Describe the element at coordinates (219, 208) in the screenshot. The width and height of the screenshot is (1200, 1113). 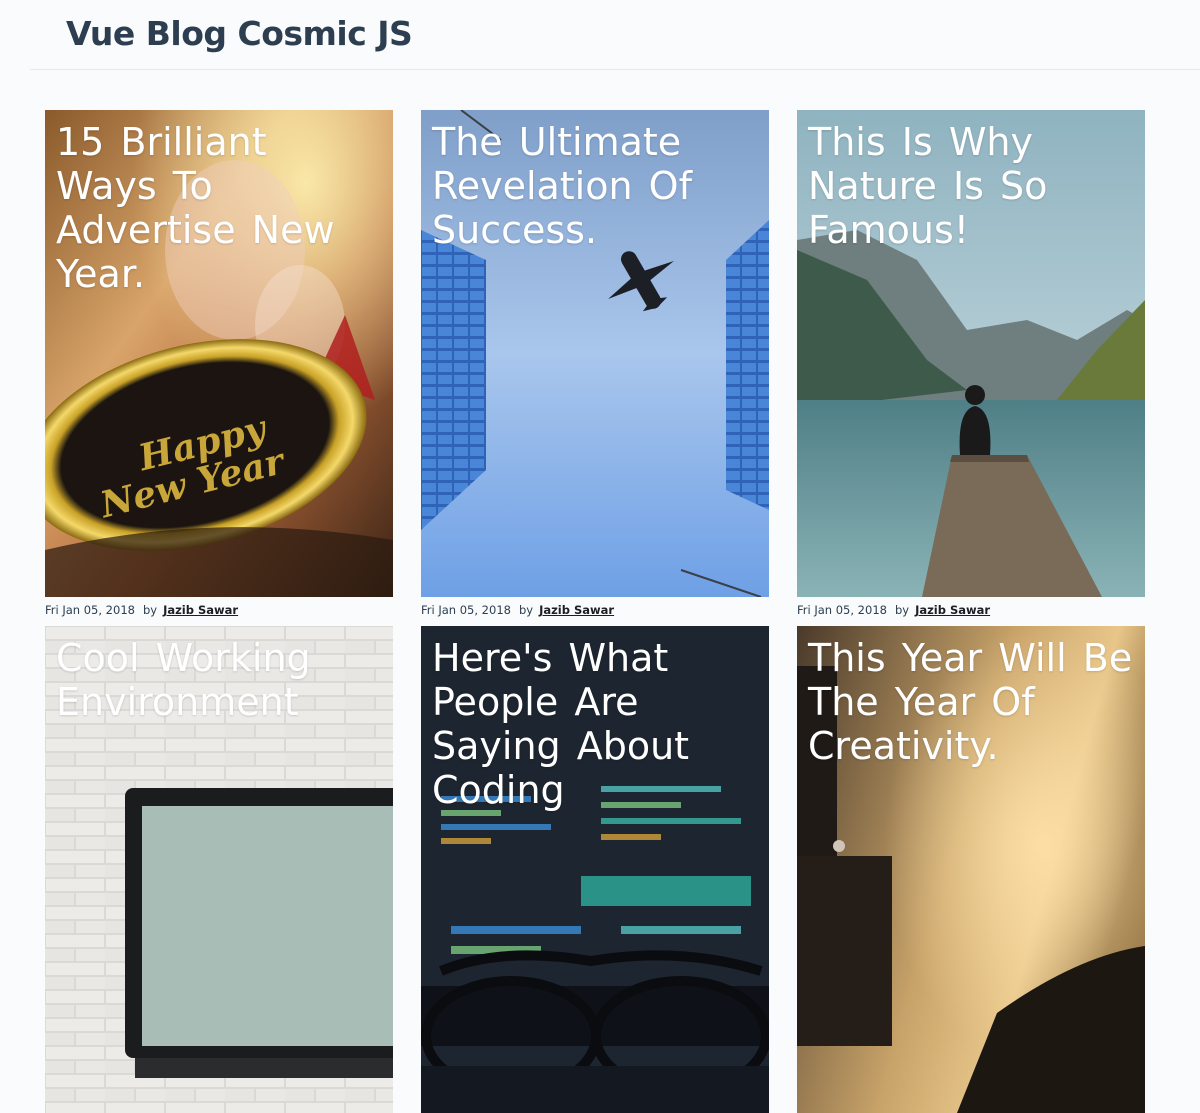
I see `post-title: 15 Brilliant Ways To Advertise New Year.` at that location.